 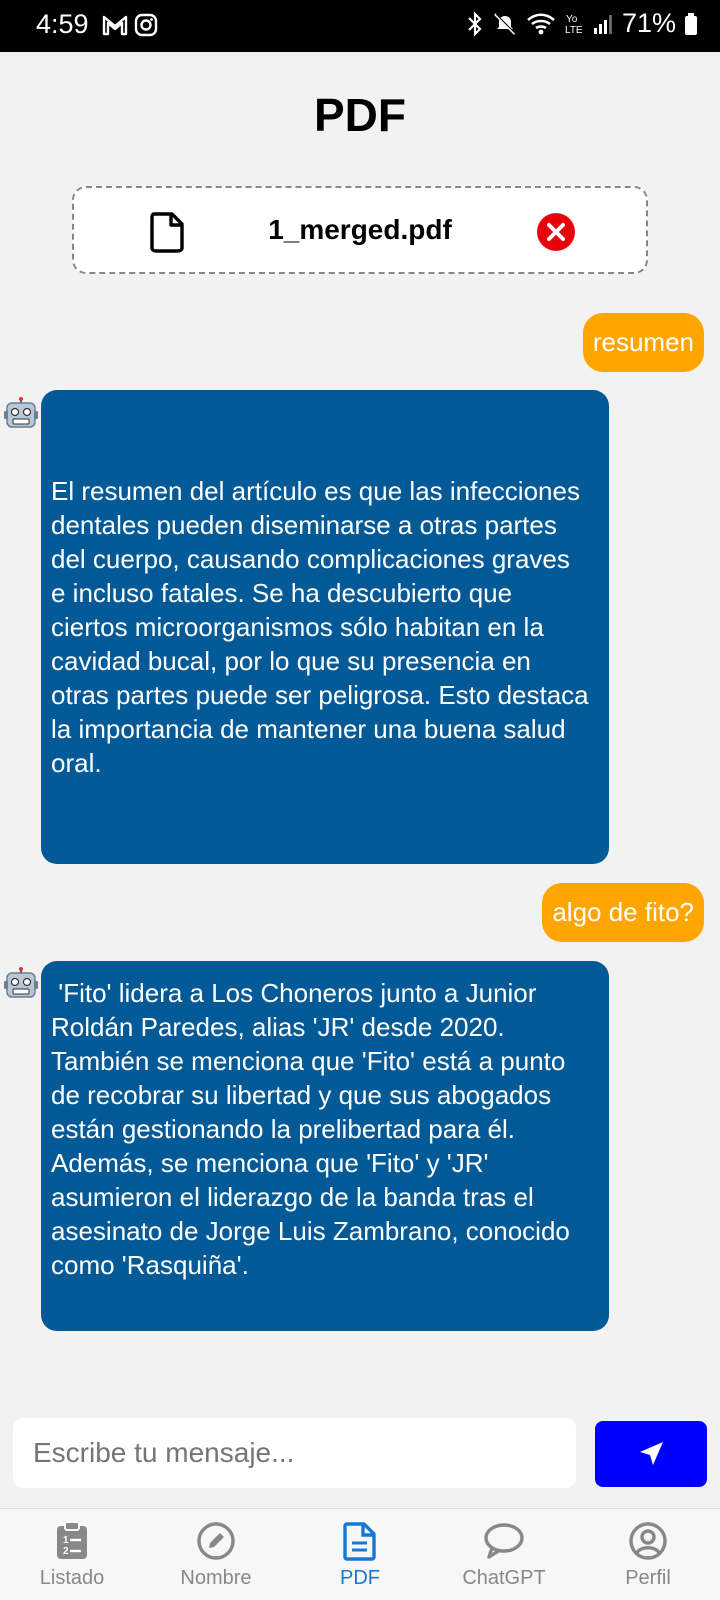 I want to click on svg-text: 1, so click(x=66, y=1540).